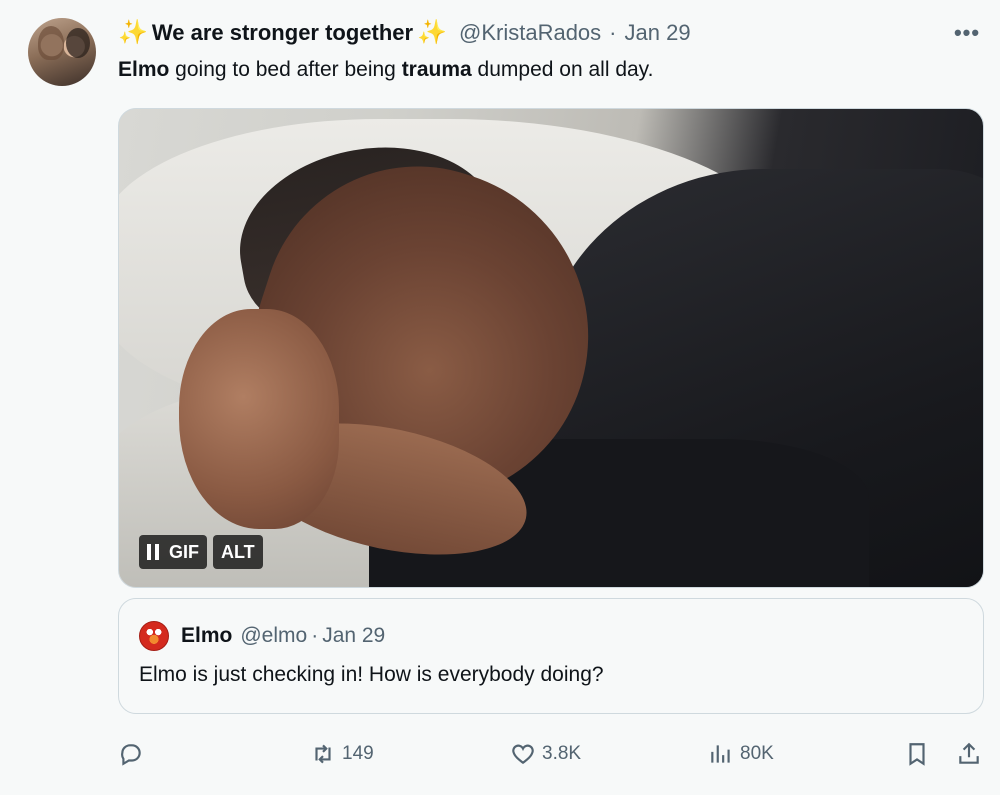 The height and width of the screenshot is (795, 1000). I want to click on pause-icon, so click(153, 552).